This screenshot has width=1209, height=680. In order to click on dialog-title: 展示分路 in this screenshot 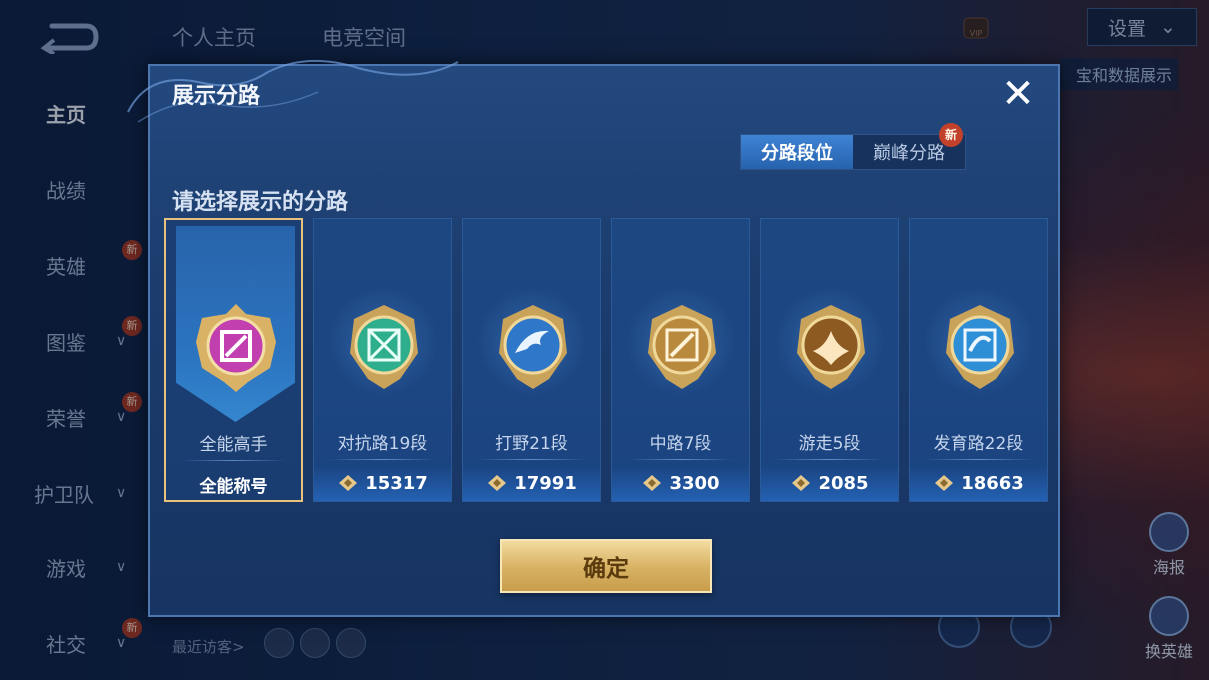, I will do `click(216, 96)`.